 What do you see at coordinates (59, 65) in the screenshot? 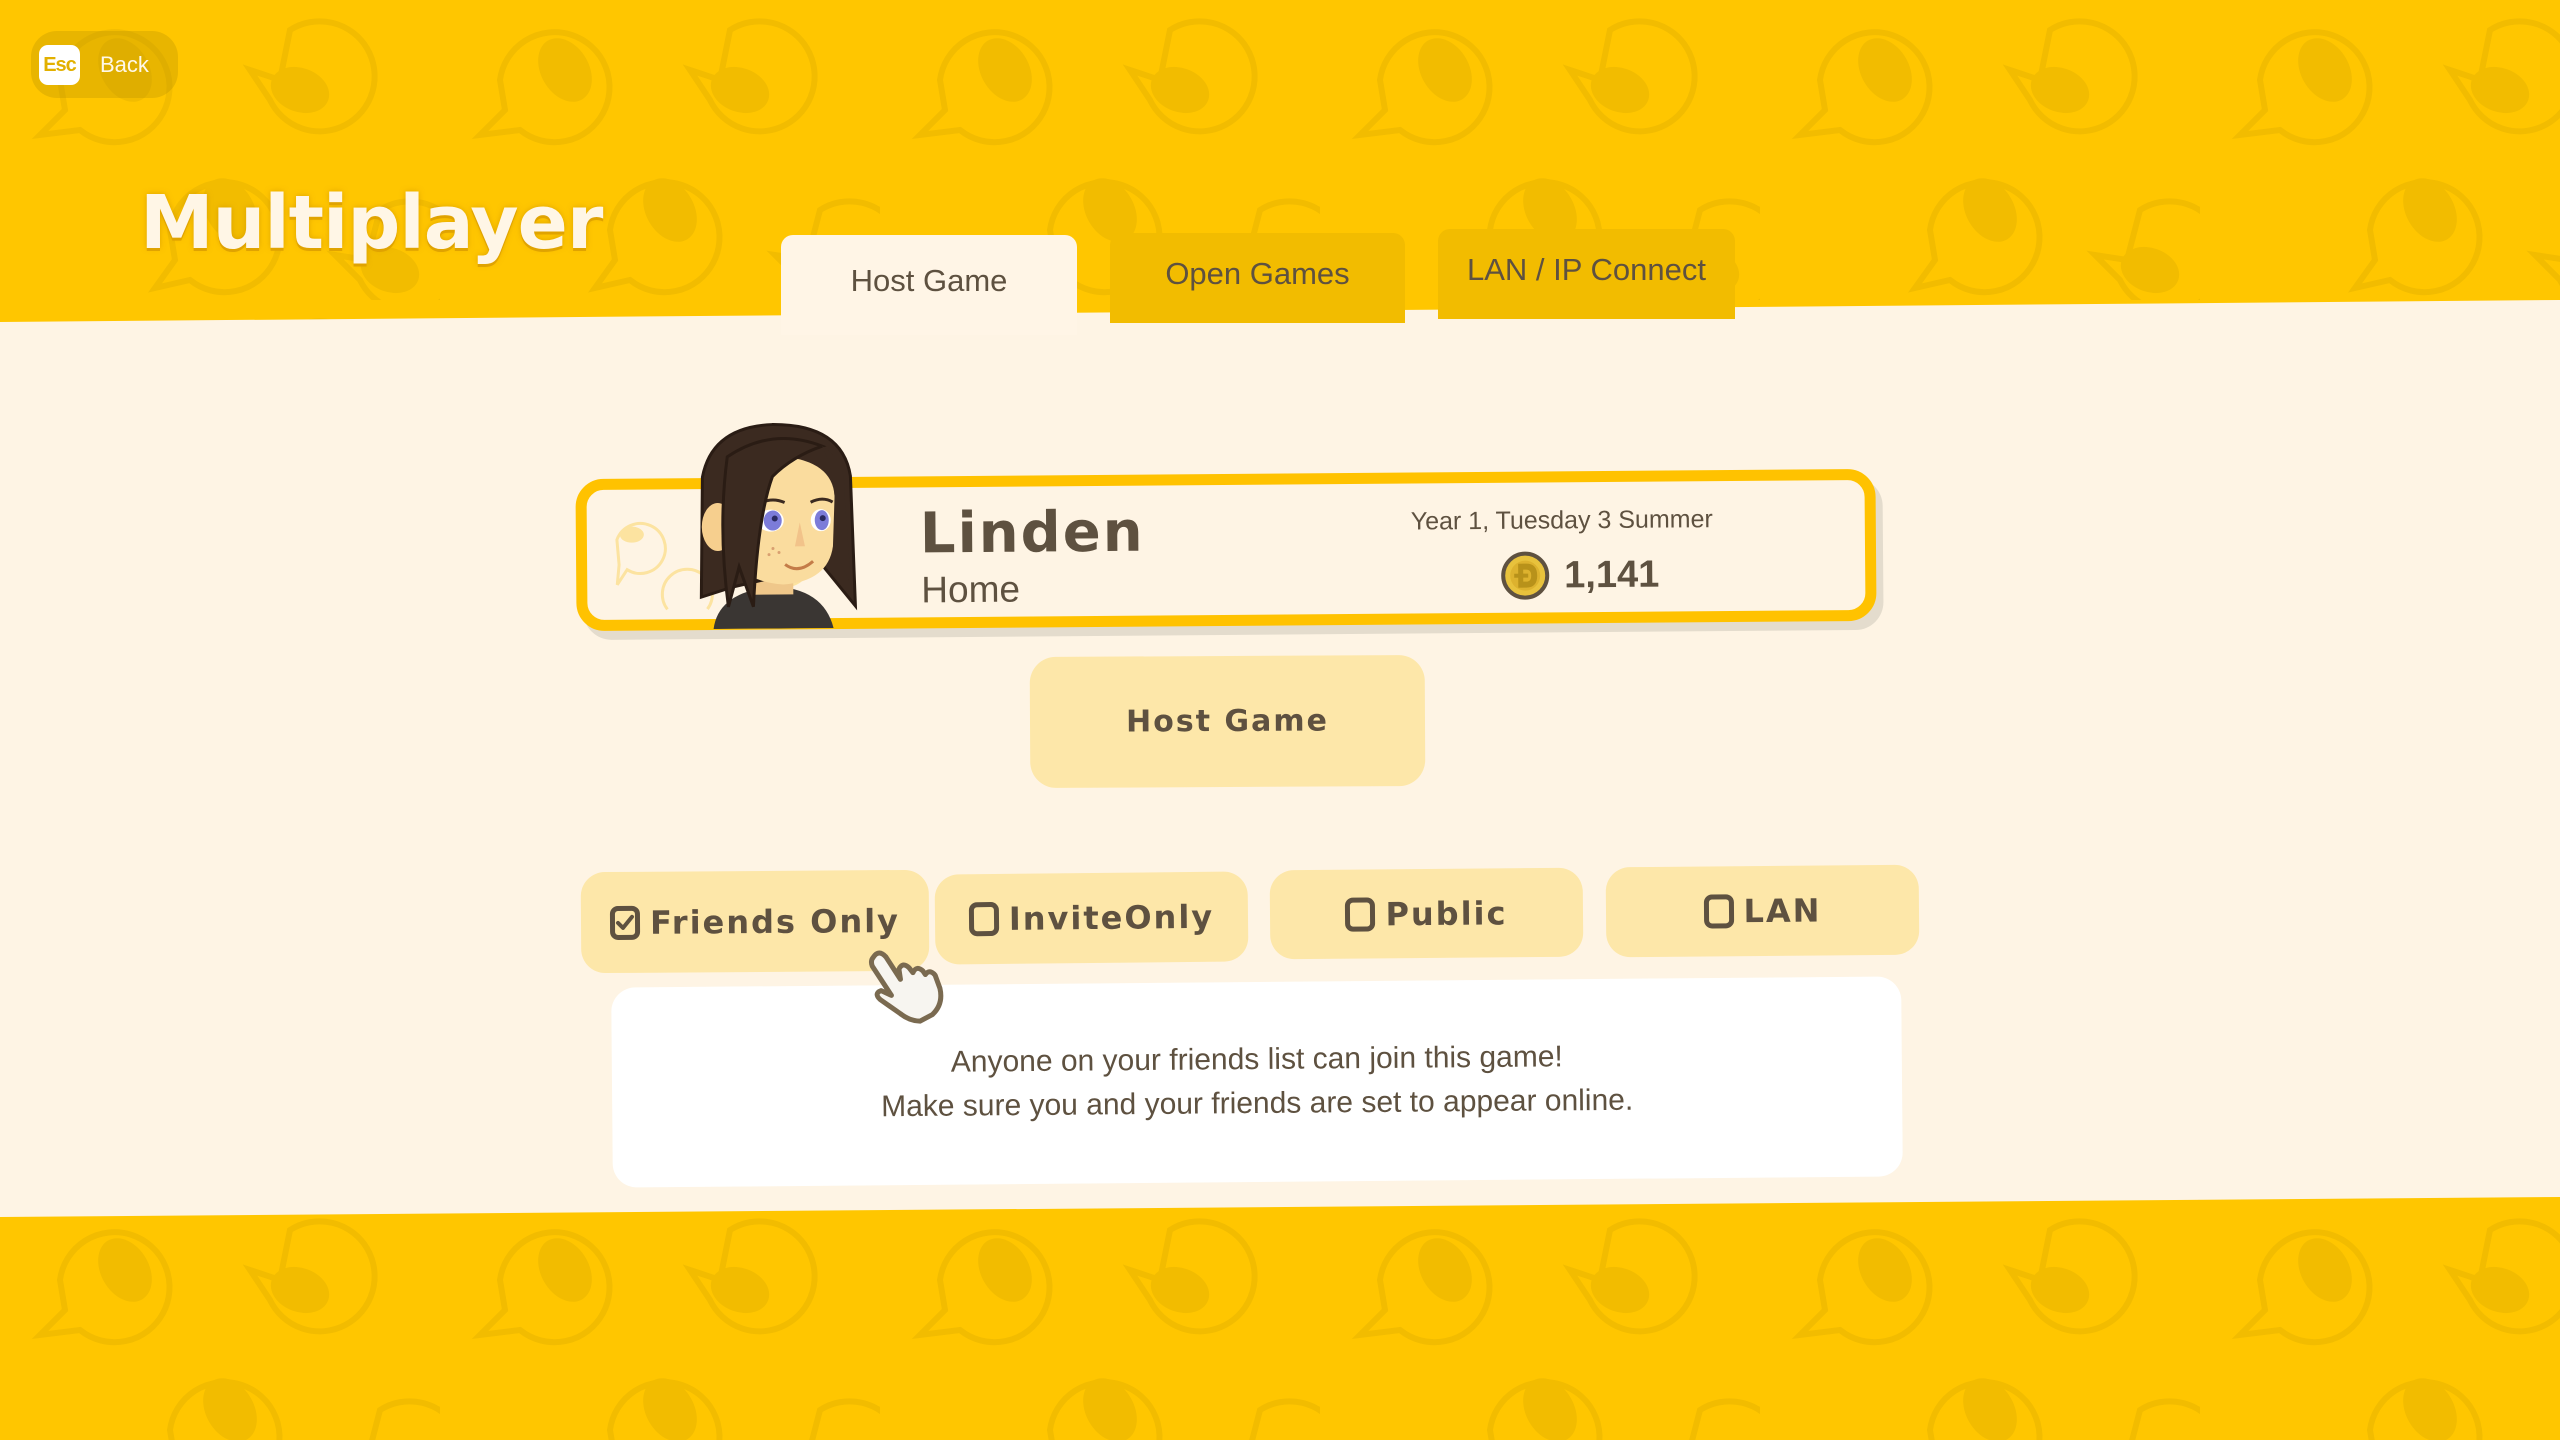
I see `esc-key-icon: Esc` at bounding box center [59, 65].